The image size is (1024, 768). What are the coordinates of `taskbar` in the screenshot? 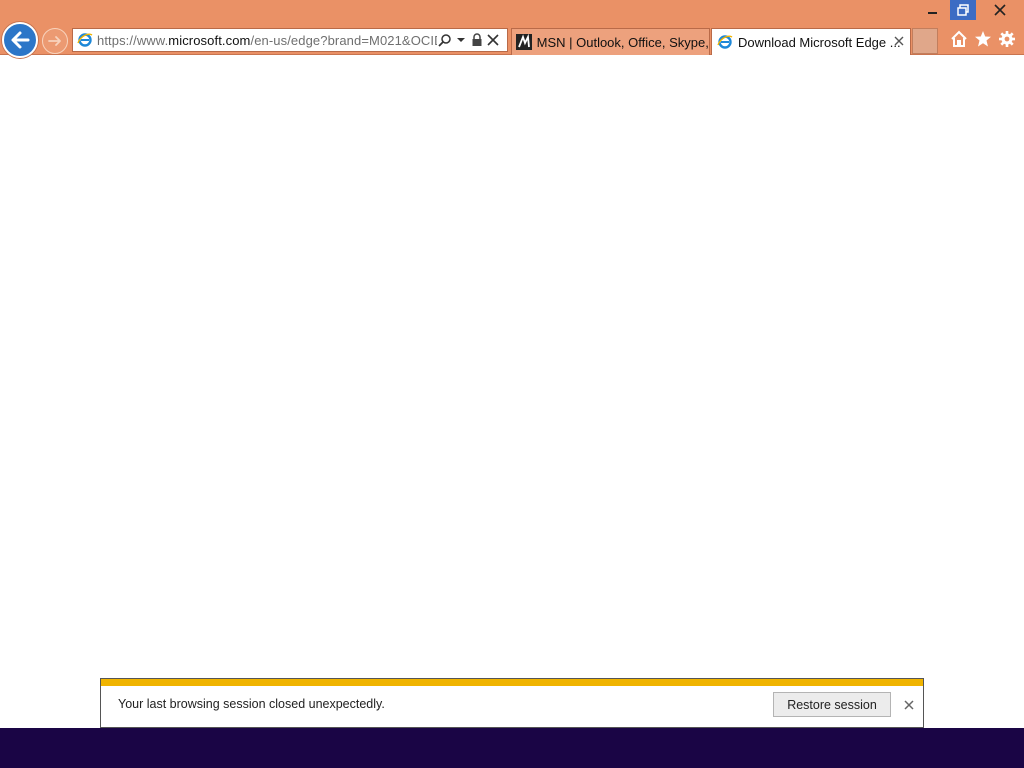 It's located at (512, 748).